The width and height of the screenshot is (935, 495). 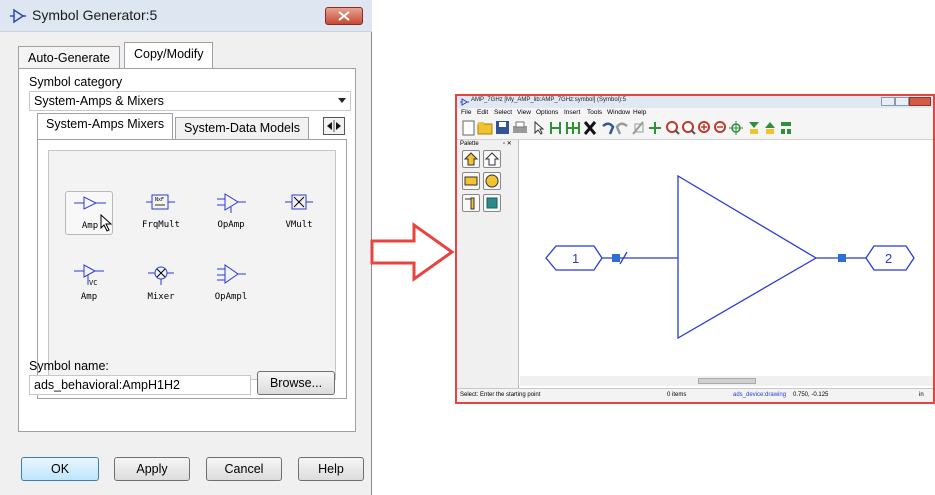 I want to click on status-context: ads_device:drawing, so click(x=760, y=395).